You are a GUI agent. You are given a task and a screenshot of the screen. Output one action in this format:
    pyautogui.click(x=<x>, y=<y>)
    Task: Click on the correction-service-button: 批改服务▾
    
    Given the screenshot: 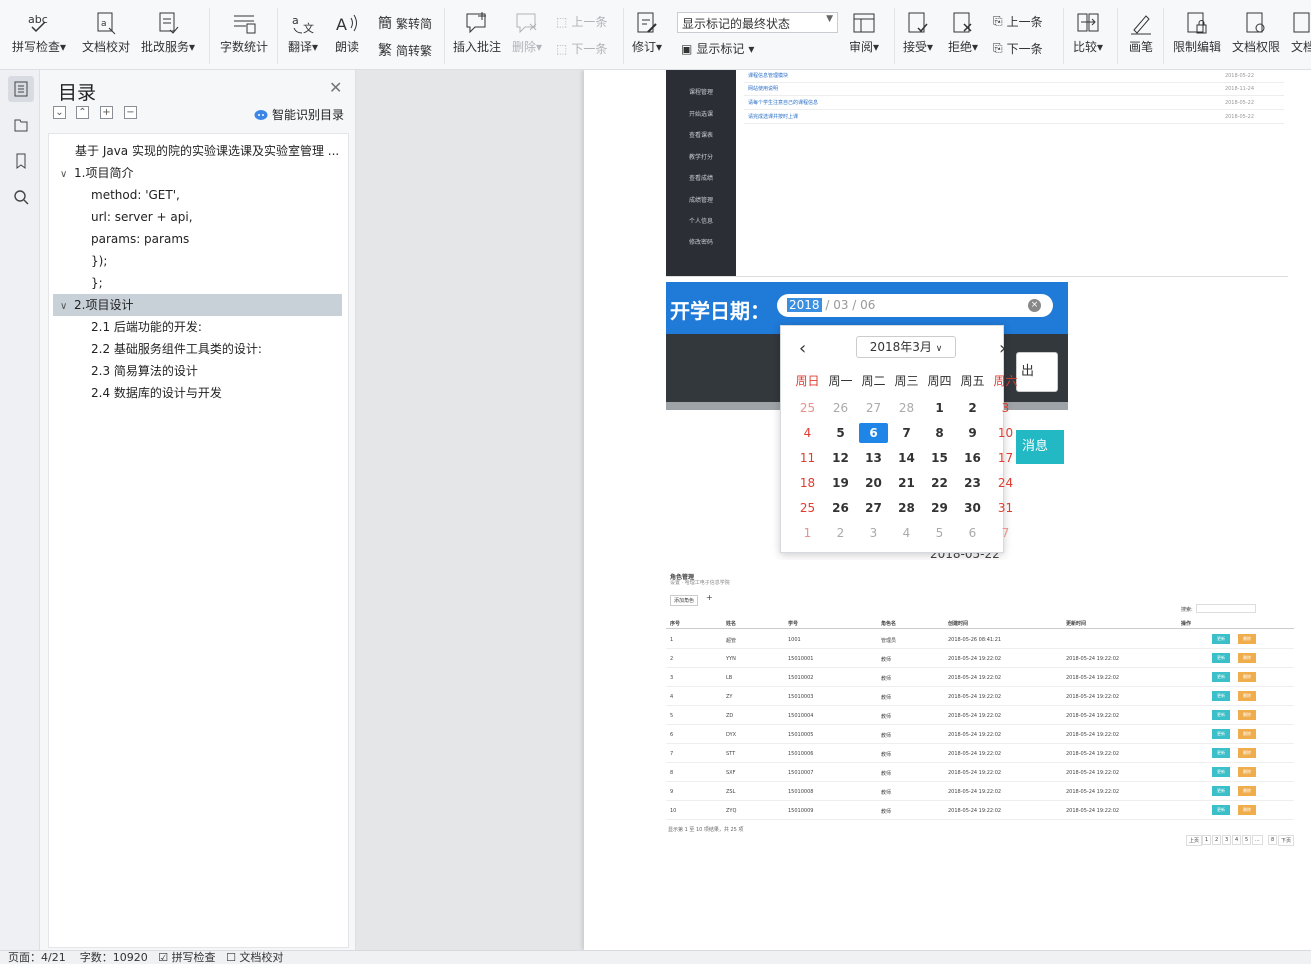 What is the action you would take?
    pyautogui.click(x=168, y=32)
    